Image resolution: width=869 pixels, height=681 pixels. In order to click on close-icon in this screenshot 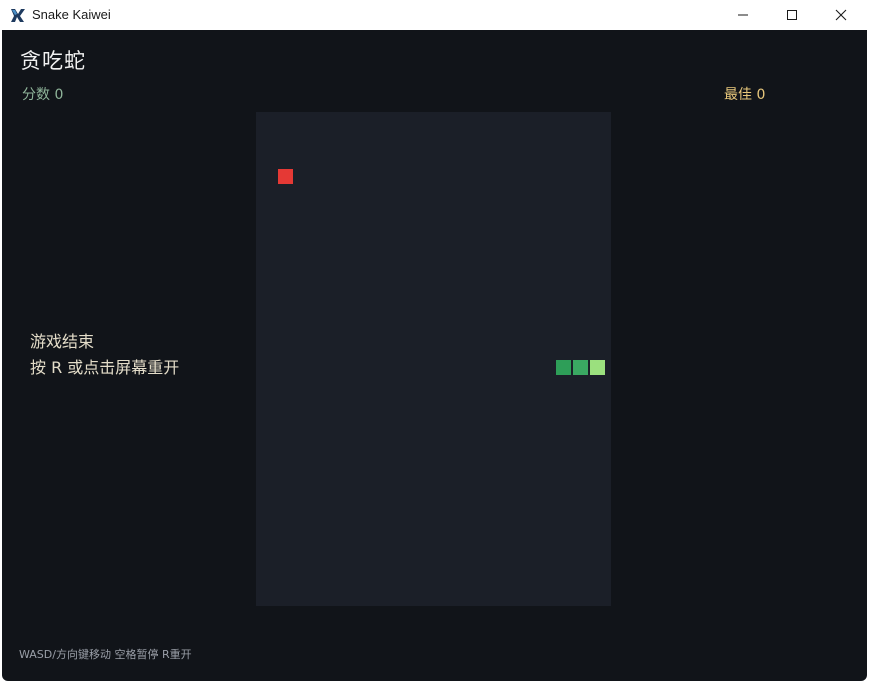, I will do `click(841, 15)`.